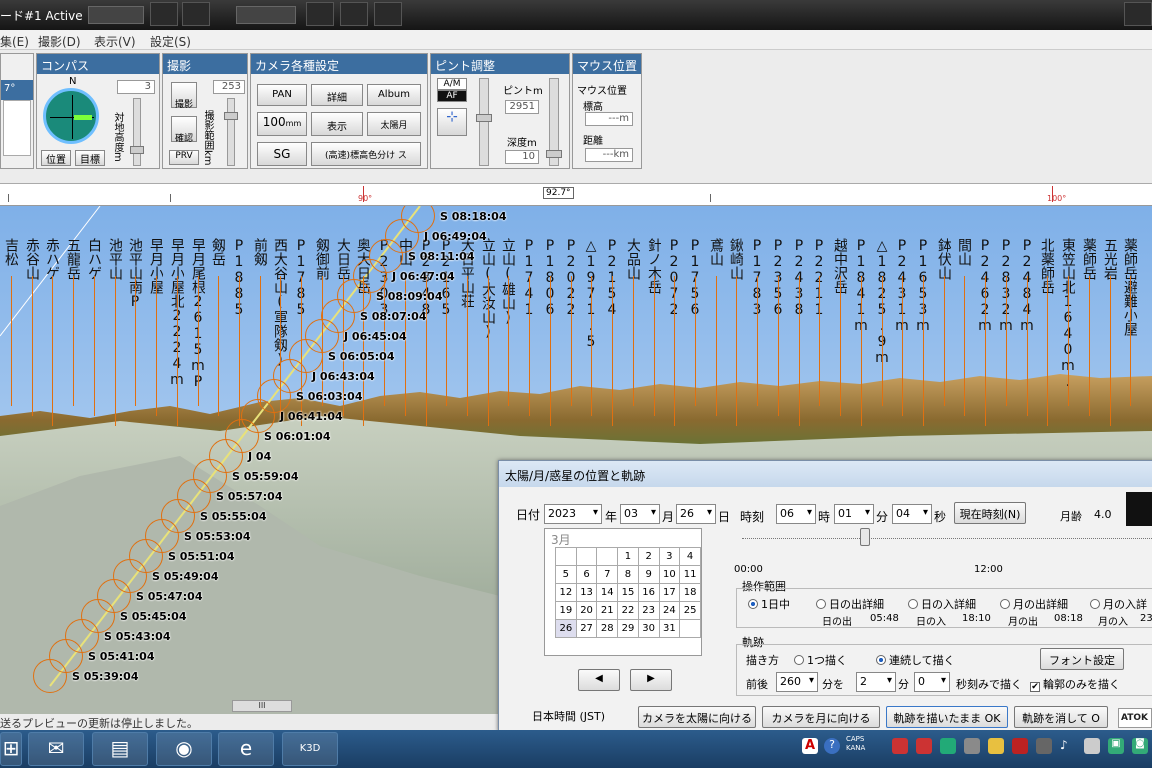  Describe the element at coordinates (170, 41) in the screenshot. I see `menu-settings: 設定(S)` at that location.